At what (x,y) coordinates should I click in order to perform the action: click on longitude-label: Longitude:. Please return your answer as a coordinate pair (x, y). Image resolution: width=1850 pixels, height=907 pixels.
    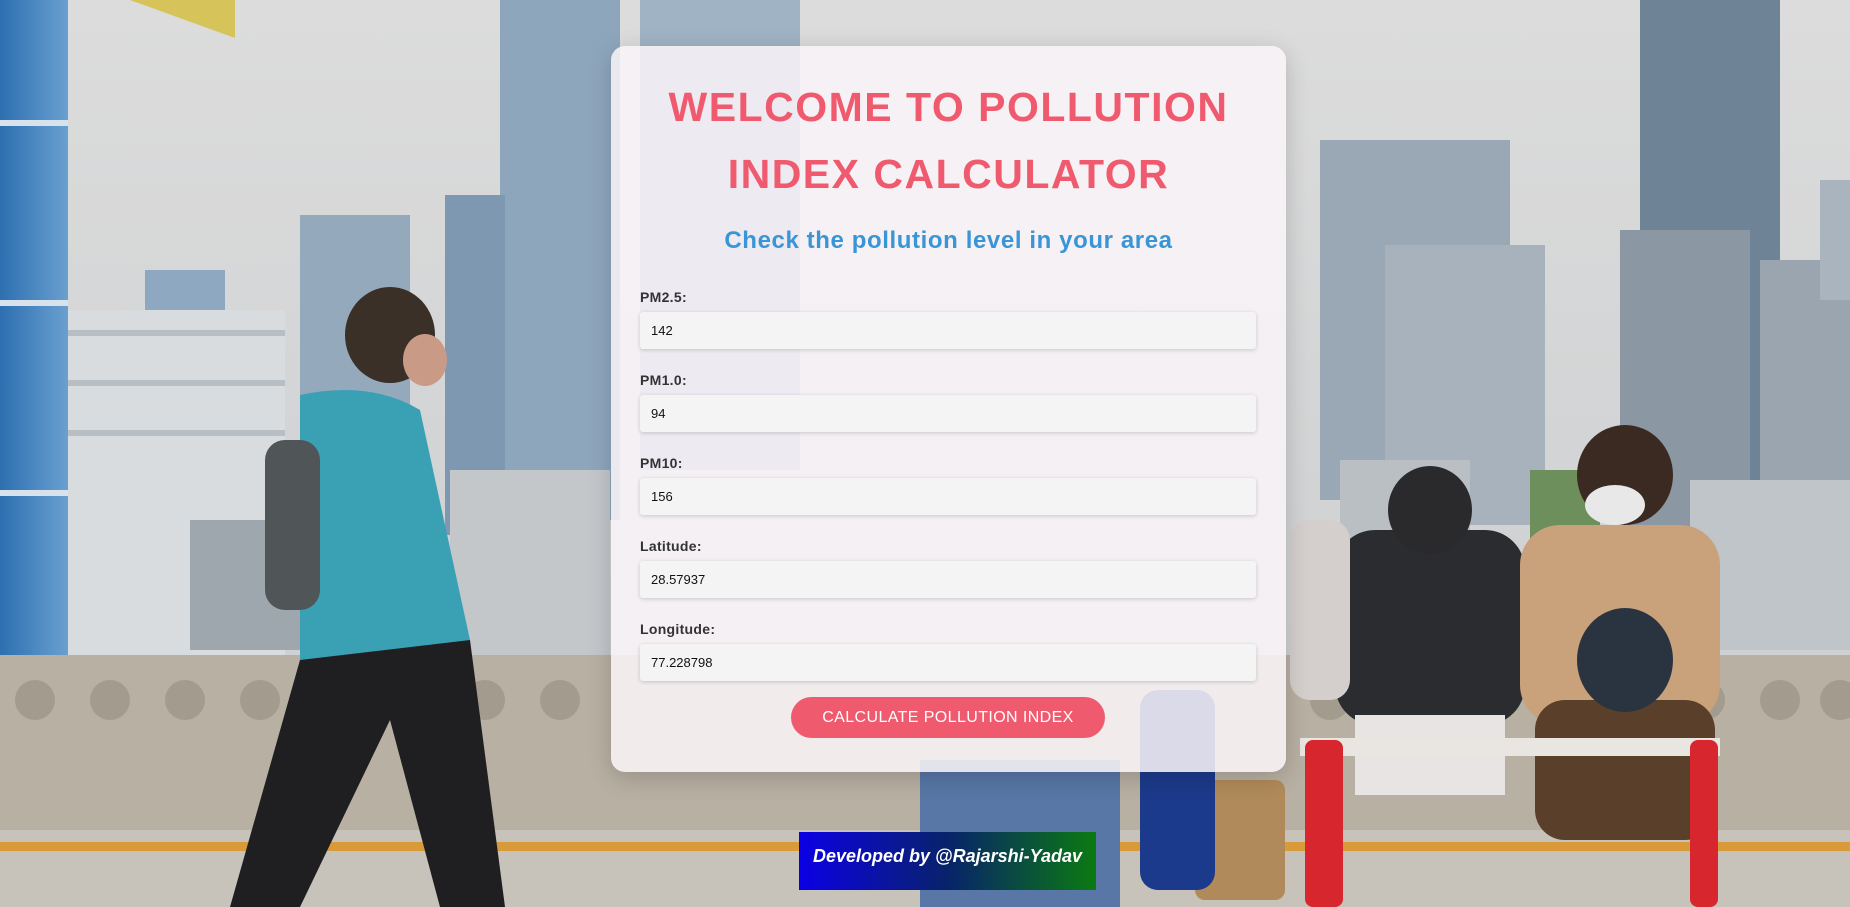
    Looking at the image, I should click on (678, 629).